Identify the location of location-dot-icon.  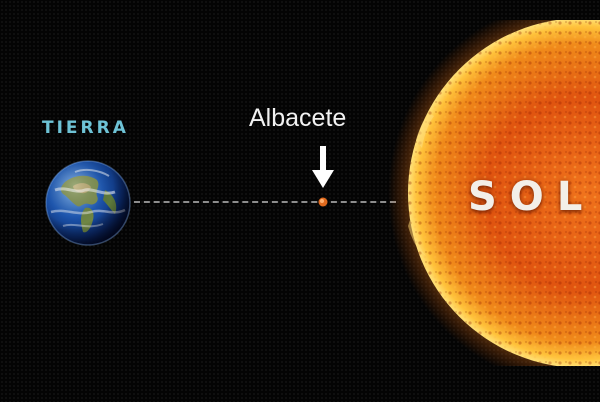
(323, 202).